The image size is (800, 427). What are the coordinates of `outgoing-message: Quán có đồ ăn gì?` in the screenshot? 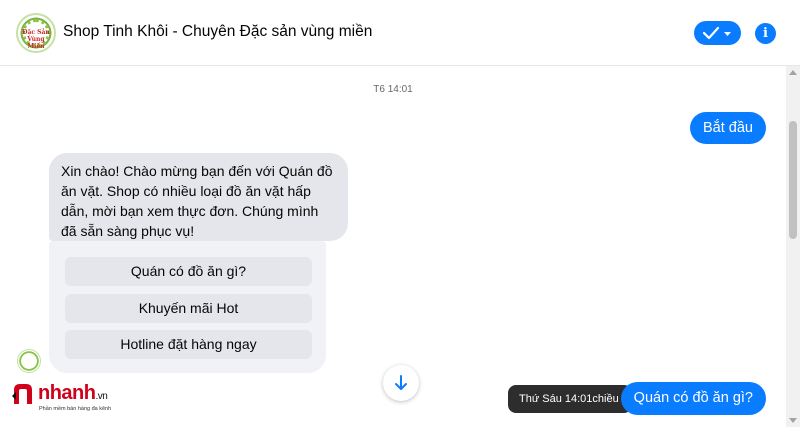 It's located at (693, 398).